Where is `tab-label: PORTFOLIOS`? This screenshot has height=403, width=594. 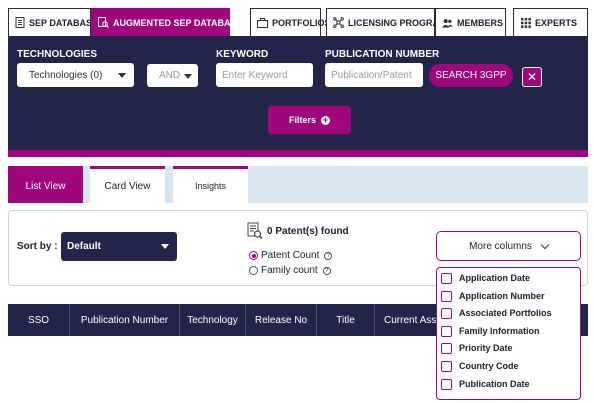
tab-label: PORTFOLIOS is located at coordinates (301, 22).